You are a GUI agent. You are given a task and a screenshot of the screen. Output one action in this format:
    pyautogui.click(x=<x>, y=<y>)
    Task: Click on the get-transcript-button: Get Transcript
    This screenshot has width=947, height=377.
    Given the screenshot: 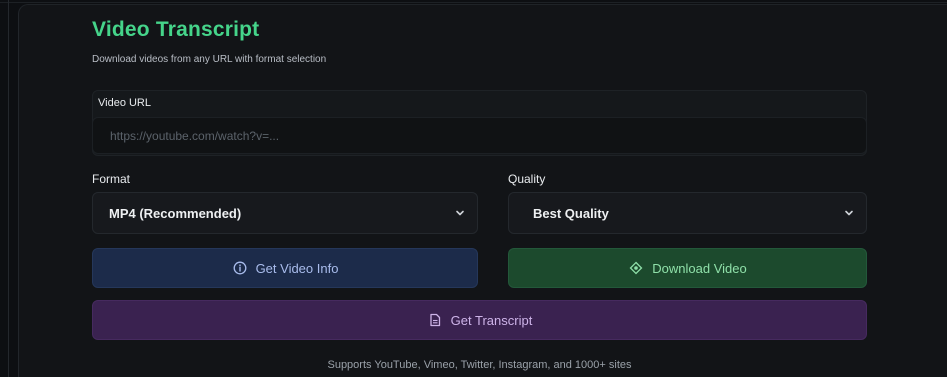 What is the action you would take?
    pyautogui.click(x=479, y=320)
    